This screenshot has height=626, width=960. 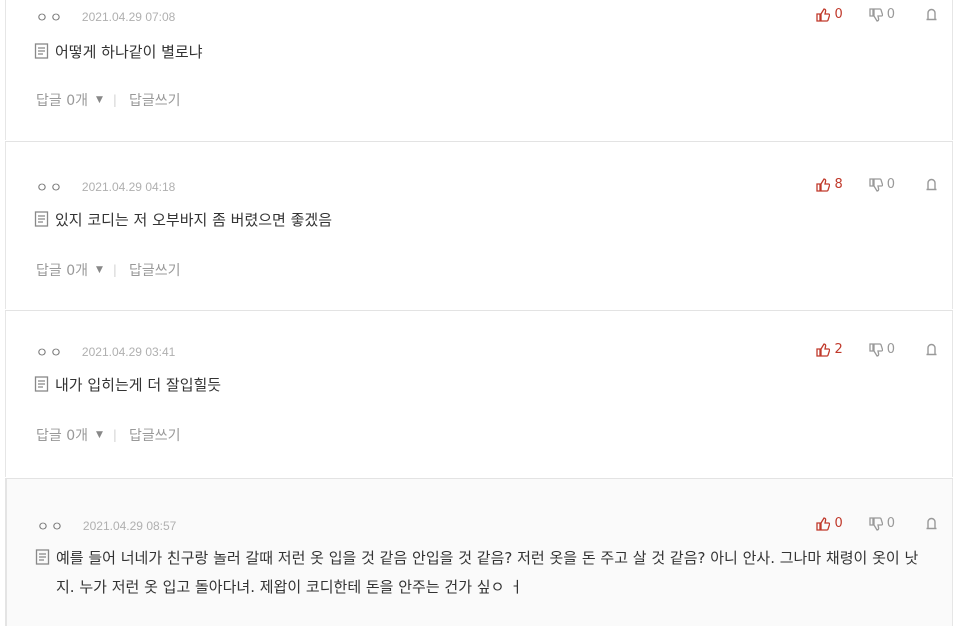 I want to click on comment-meta: ㅇㅇ 2021.04.29 07:08, so click(x=106, y=17).